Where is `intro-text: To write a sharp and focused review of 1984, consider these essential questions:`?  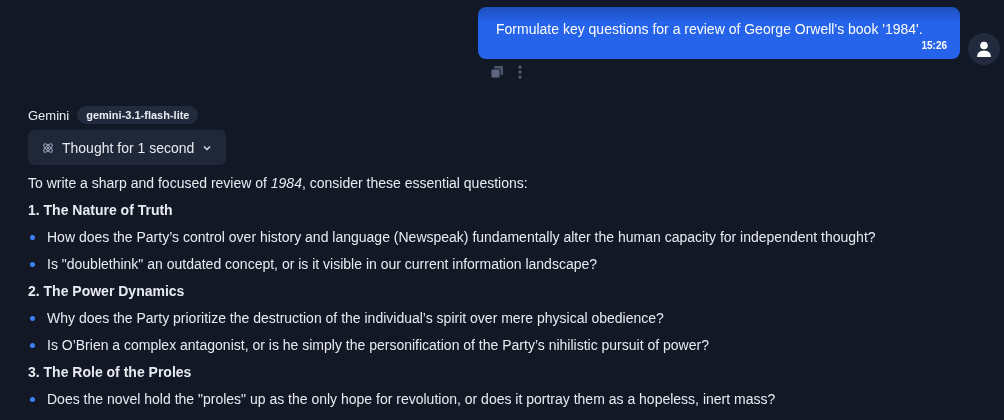 intro-text: To write a sharp and focused review of 1984, consider these essential questions: is located at coordinates (278, 183).